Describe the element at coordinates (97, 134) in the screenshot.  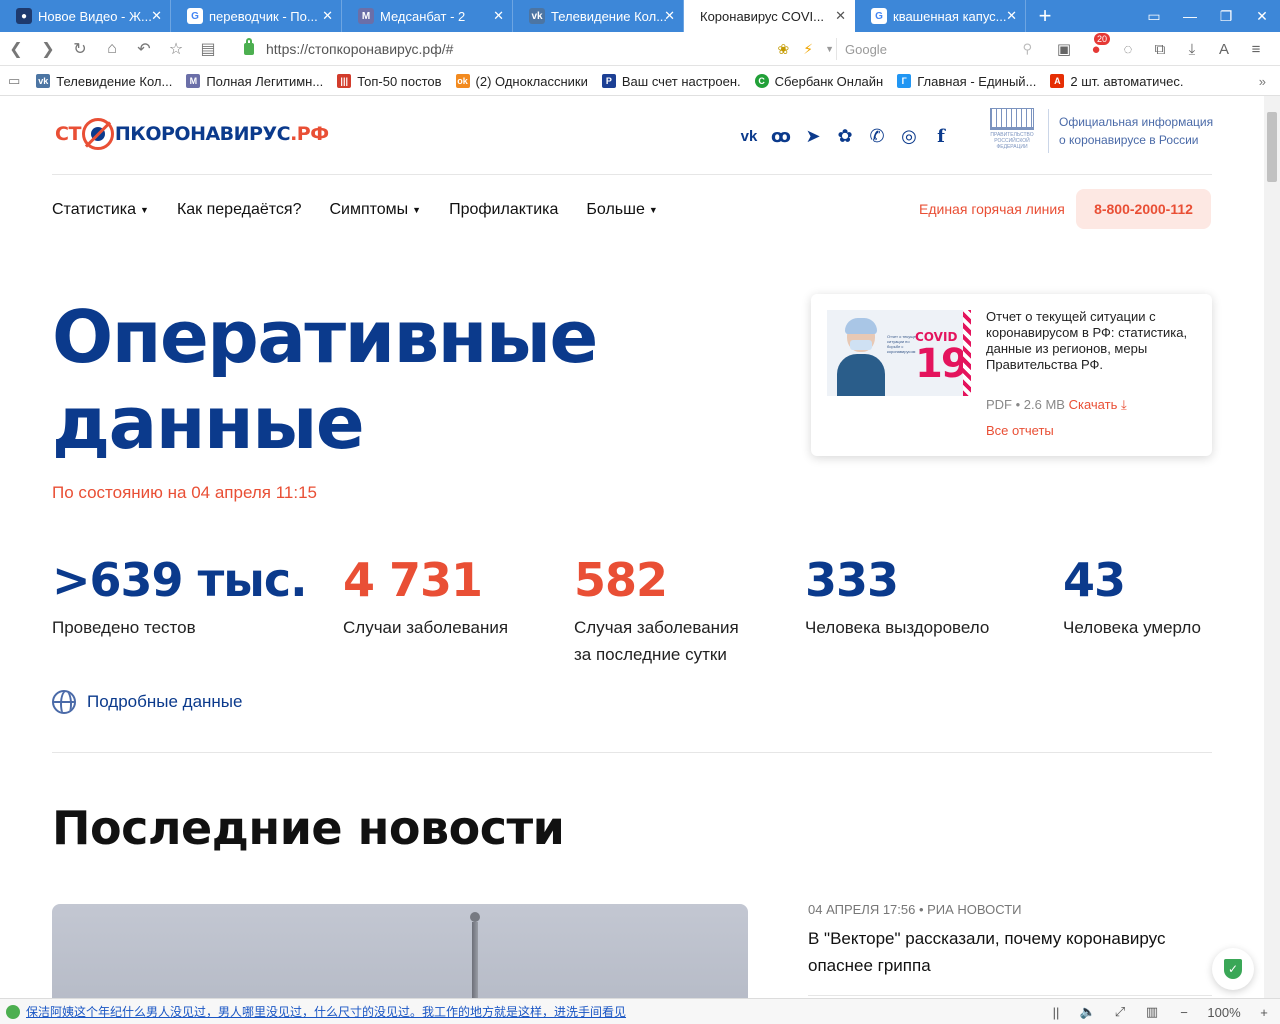
I see `virus-icon` at that location.